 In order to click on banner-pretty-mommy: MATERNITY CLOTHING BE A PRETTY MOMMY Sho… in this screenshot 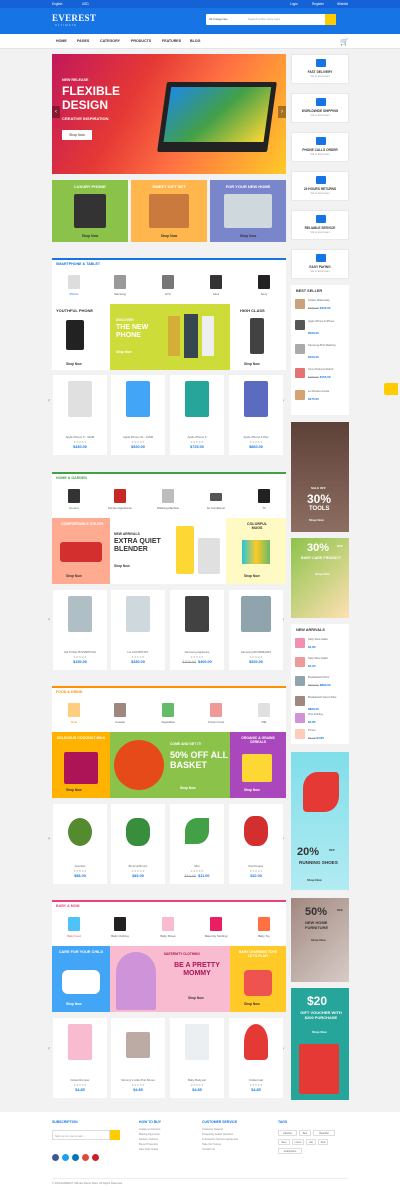, I will do `click(170, 979)`.